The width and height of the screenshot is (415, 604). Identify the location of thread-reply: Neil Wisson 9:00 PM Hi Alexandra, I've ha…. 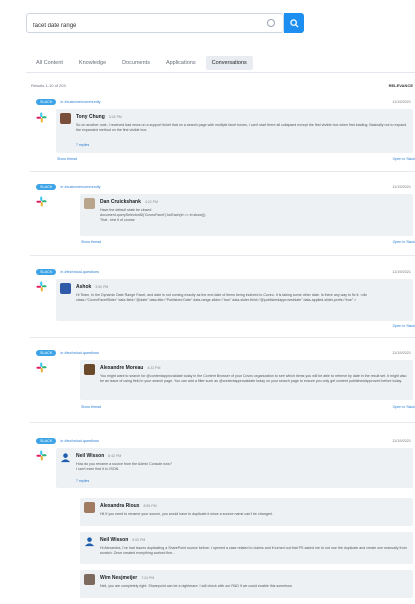
(246, 548).